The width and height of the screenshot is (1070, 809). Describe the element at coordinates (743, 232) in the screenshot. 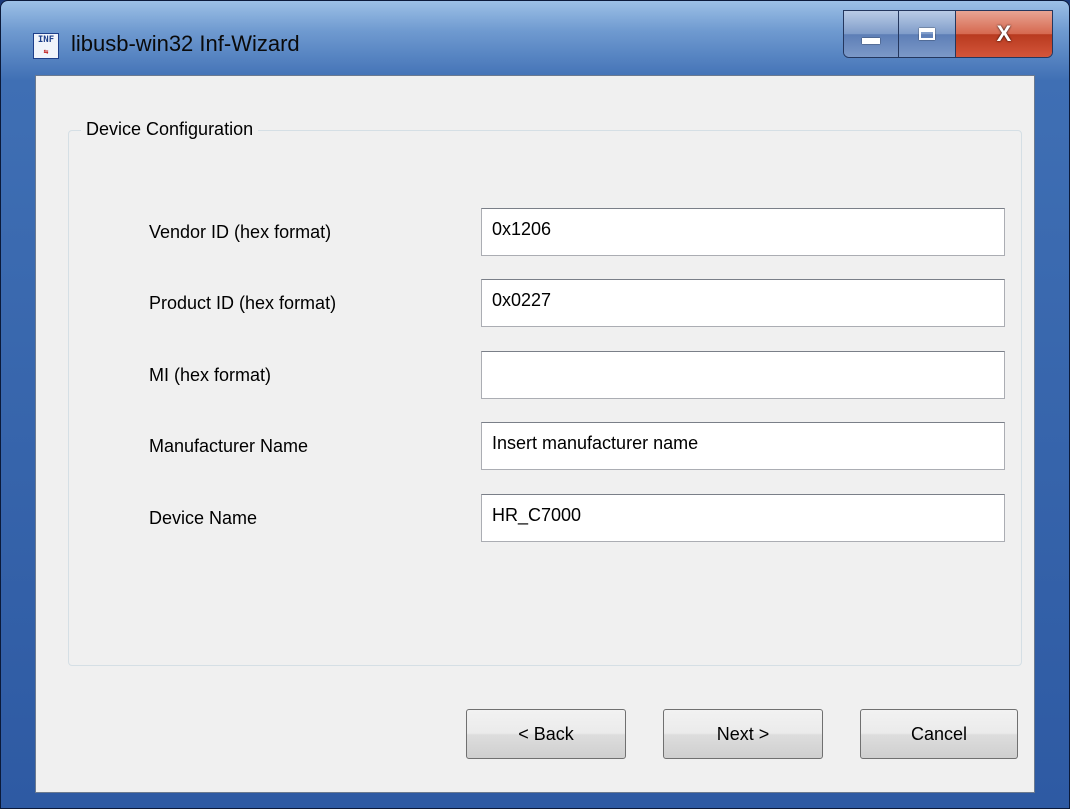

I see `vendor-id-input: 0x1206` at that location.